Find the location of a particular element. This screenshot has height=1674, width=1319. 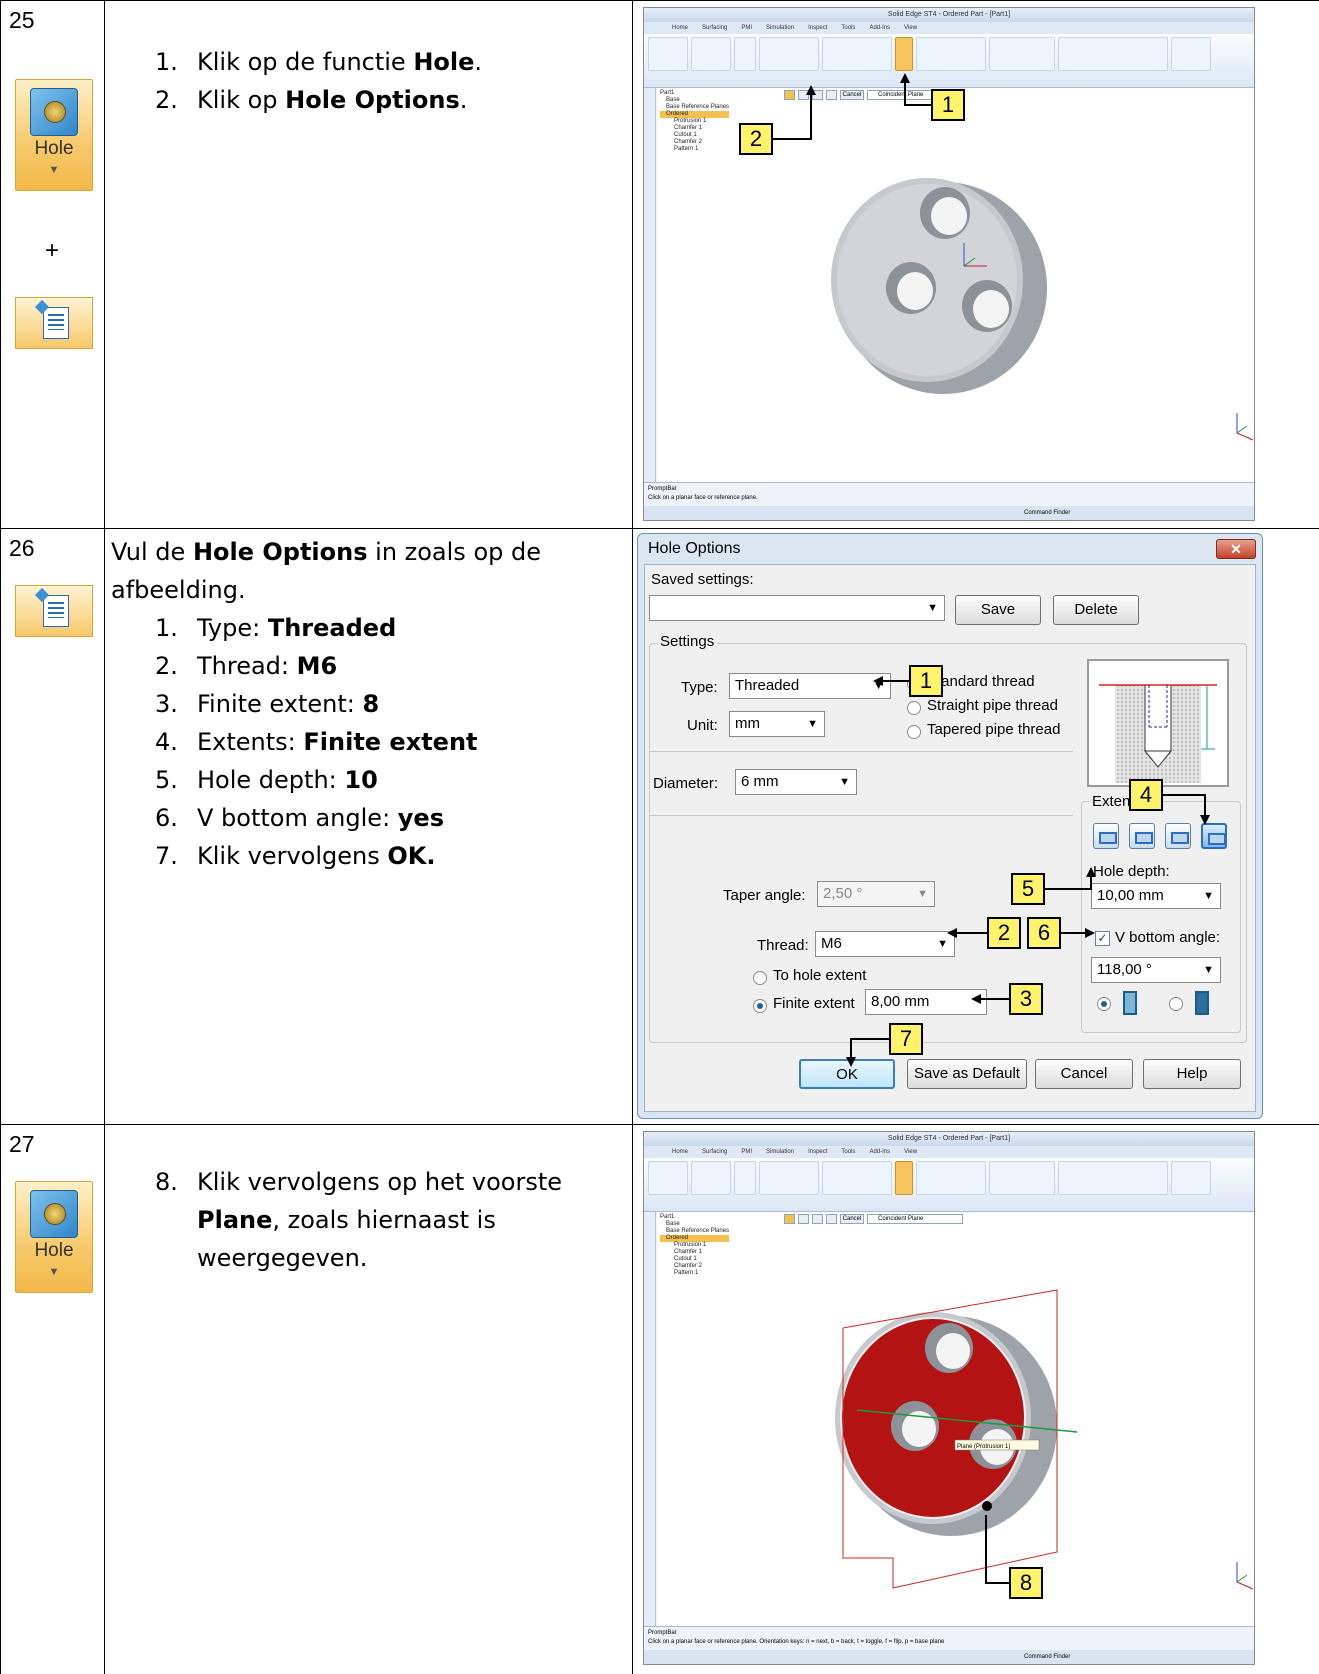

save-button: Save is located at coordinates (998, 610).